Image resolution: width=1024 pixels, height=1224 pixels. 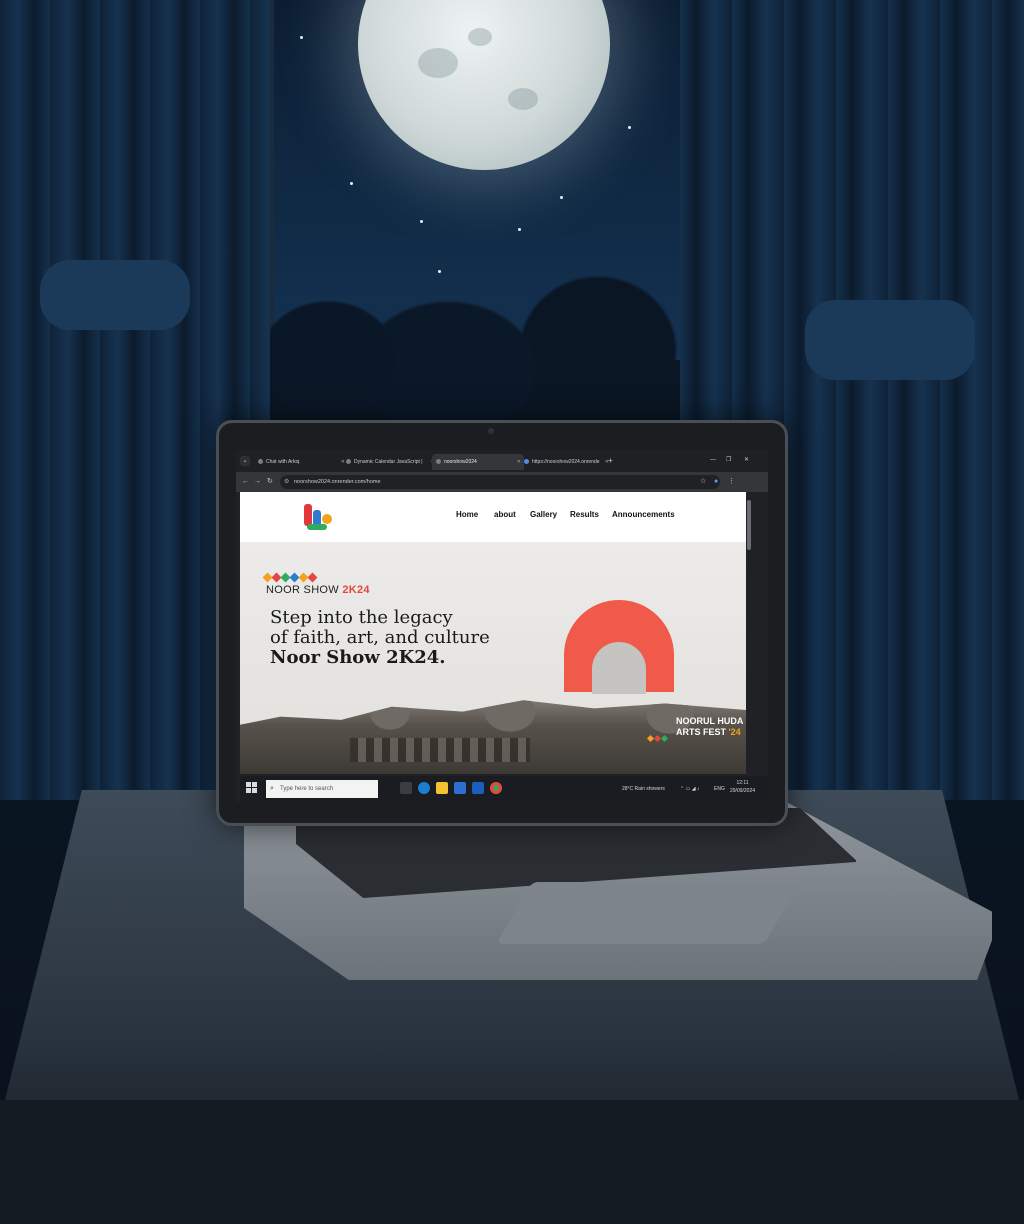 I want to click on menu-icon: ⋮, so click(x=731, y=482).